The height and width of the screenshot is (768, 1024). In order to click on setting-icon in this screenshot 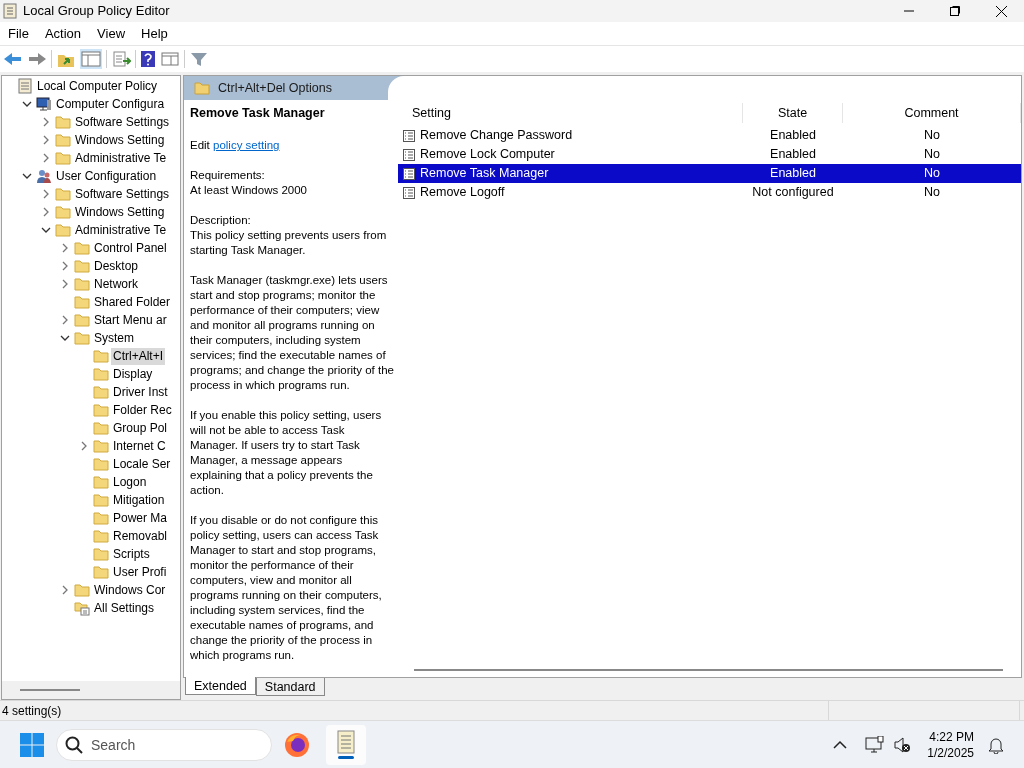, I will do `click(409, 154)`.